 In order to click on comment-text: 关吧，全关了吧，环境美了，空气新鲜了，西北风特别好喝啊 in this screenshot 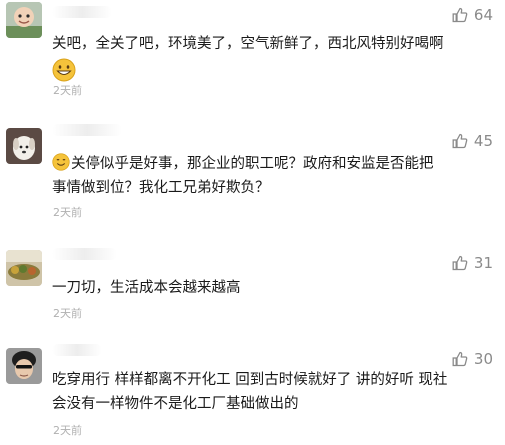, I will do `click(272, 58)`.